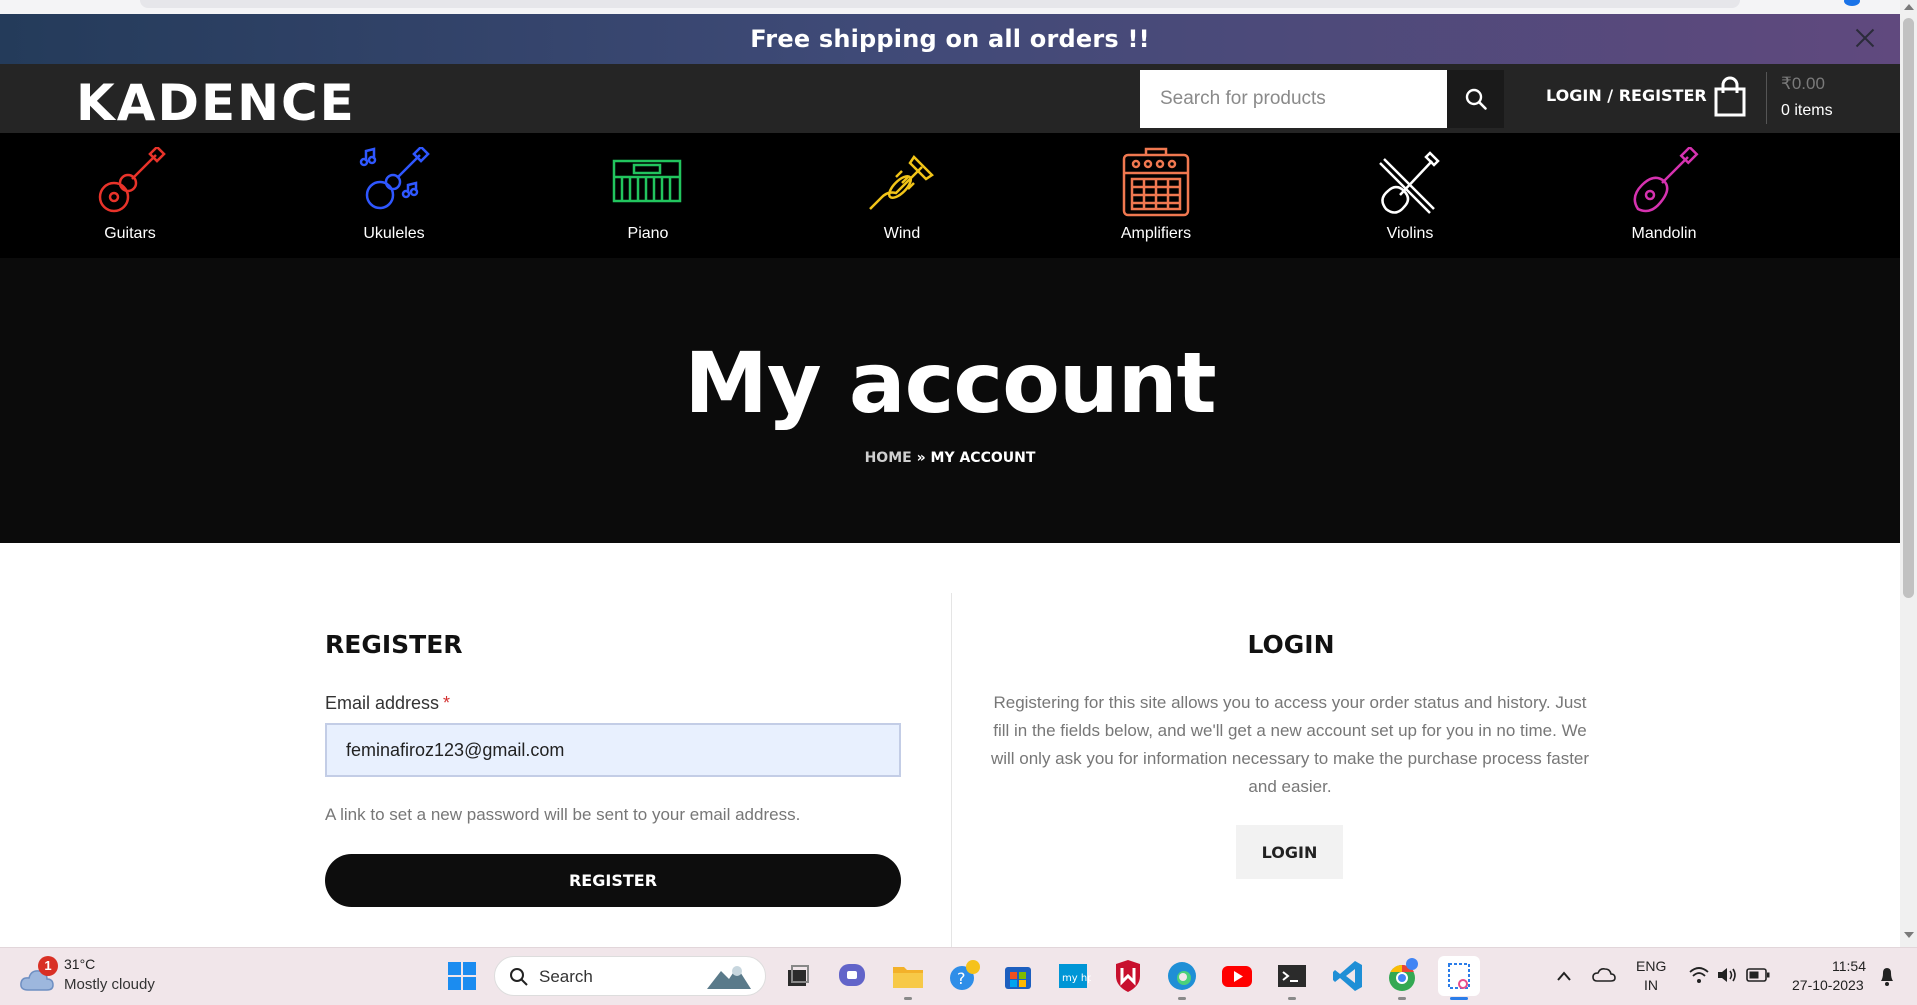 The image size is (1917, 1005). Describe the element at coordinates (1651, 985) in the screenshot. I see `region-indicator: IN` at that location.